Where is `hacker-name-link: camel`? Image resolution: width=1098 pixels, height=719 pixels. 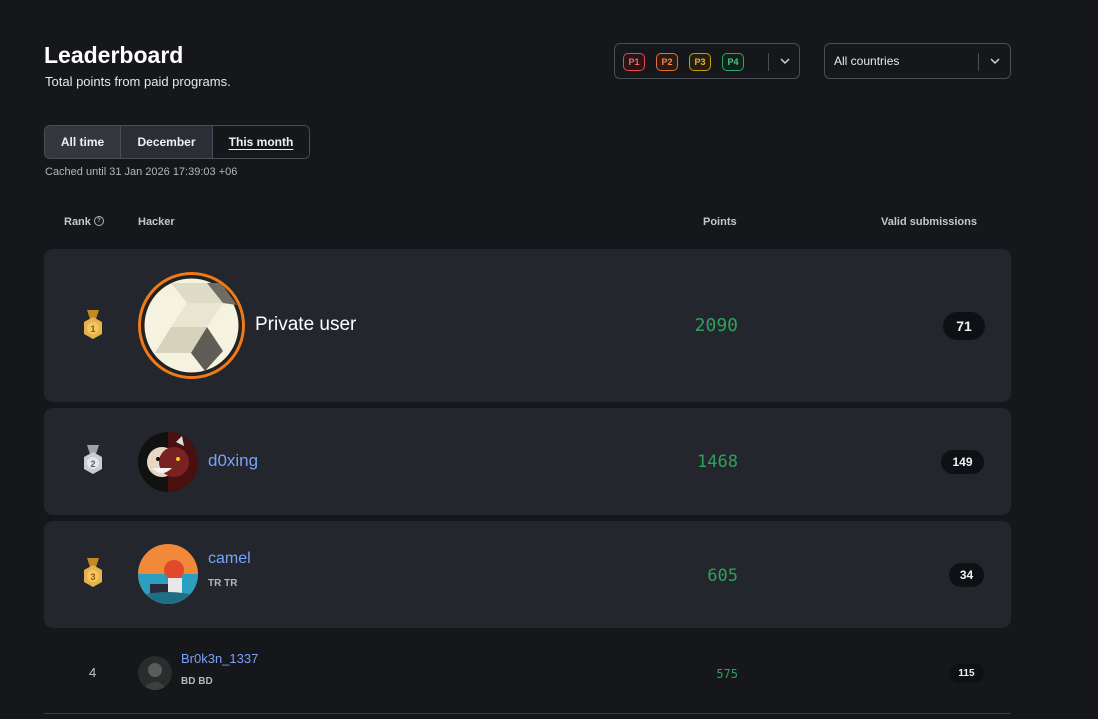
hacker-name-link: camel is located at coordinates (229, 559).